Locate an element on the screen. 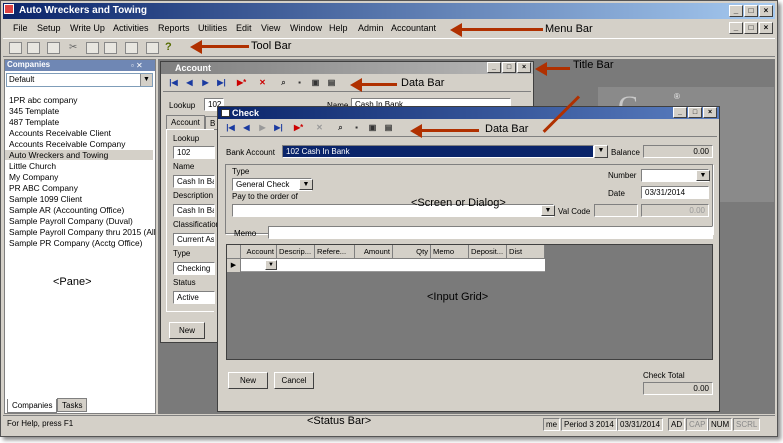 Image resolution: width=783 pixels, height=443 pixels. menu-admin: Admin is located at coordinates (371, 28).